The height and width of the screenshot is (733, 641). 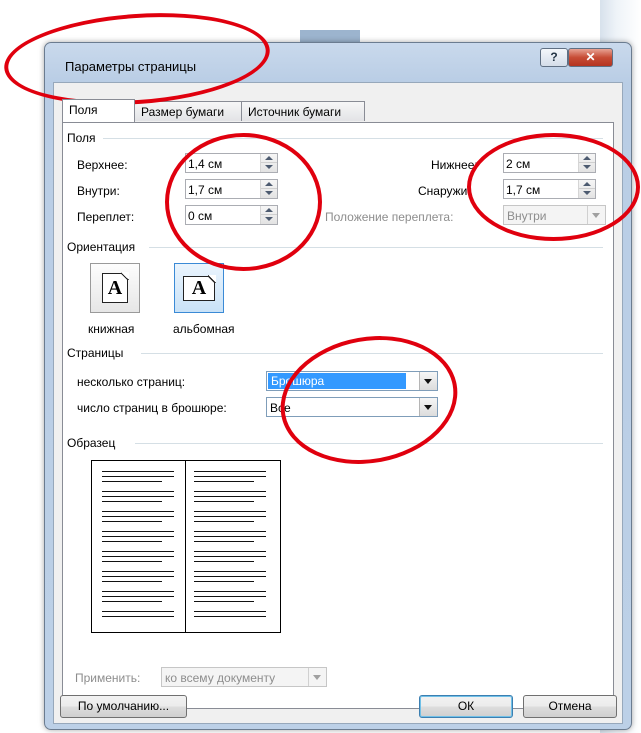 What do you see at coordinates (231, 189) in the screenshot?
I see `inside-margin-spinner: 1,7 см` at bounding box center [231, 189].